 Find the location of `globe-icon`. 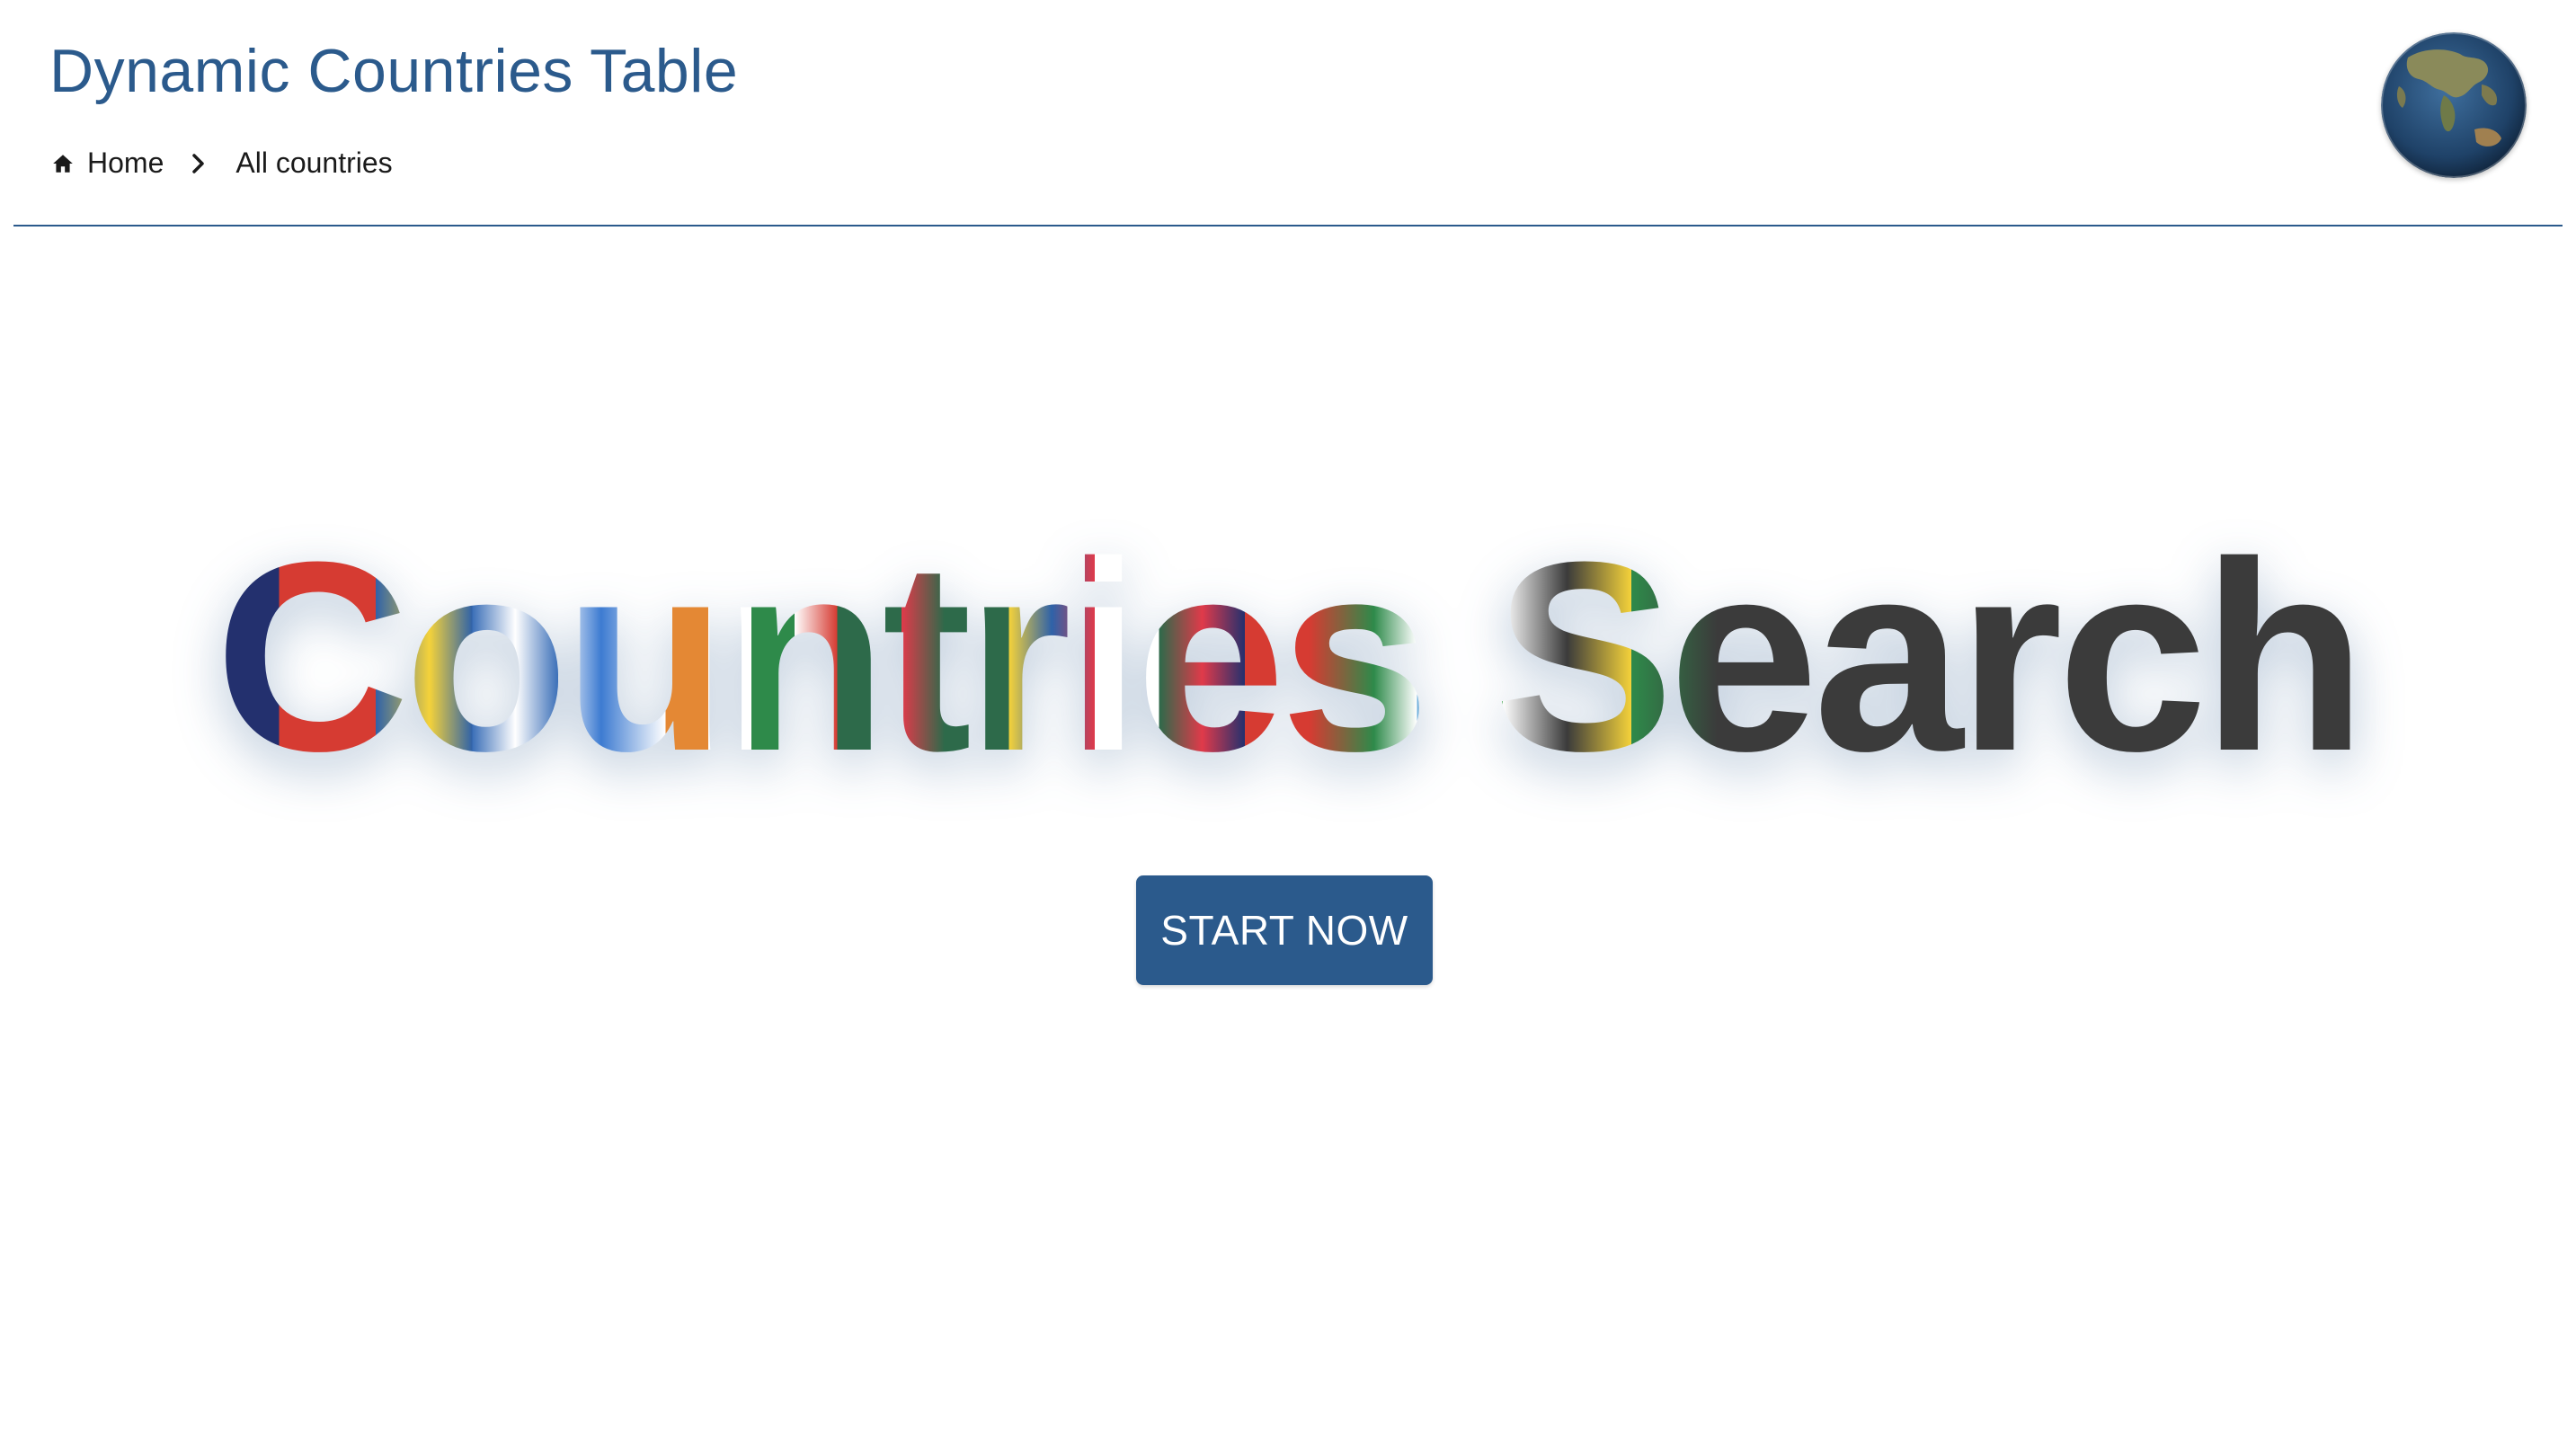

globe-icon is located at coordinates (2454, 105).